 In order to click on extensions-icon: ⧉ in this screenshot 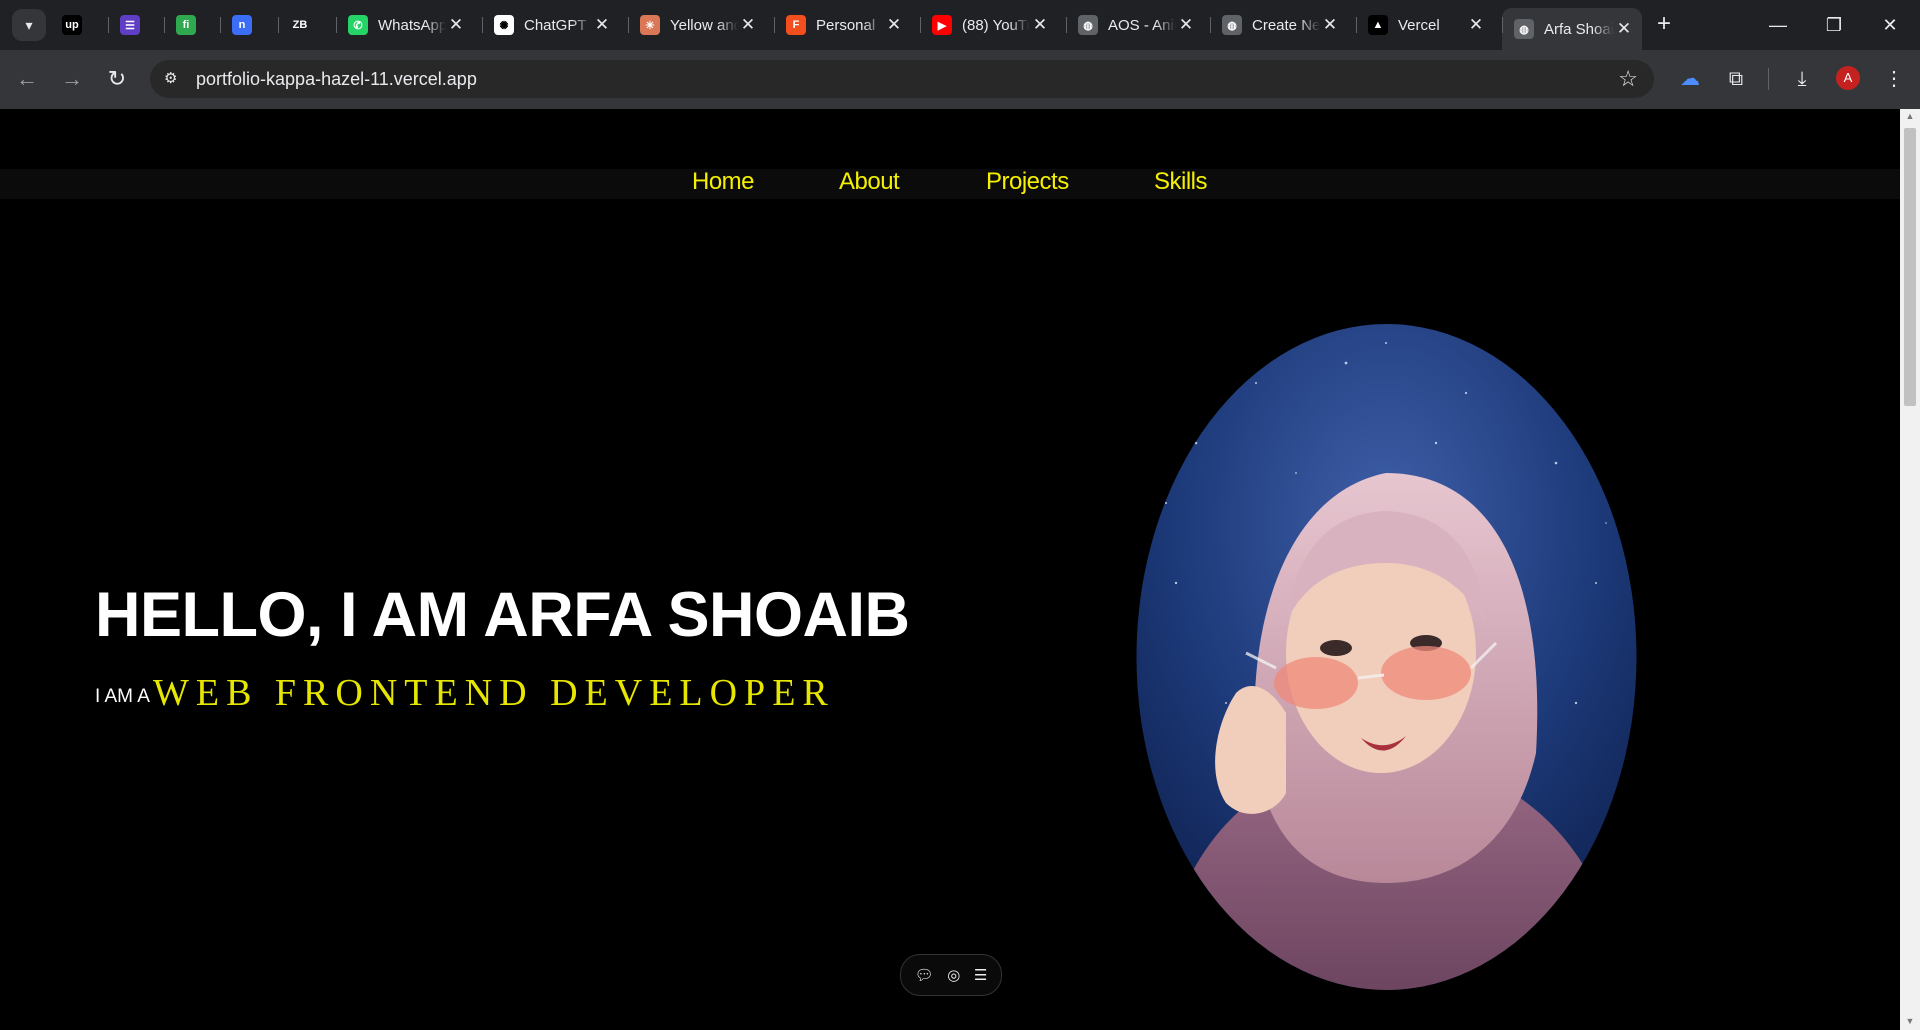, I will do `click(1736, 79)`.